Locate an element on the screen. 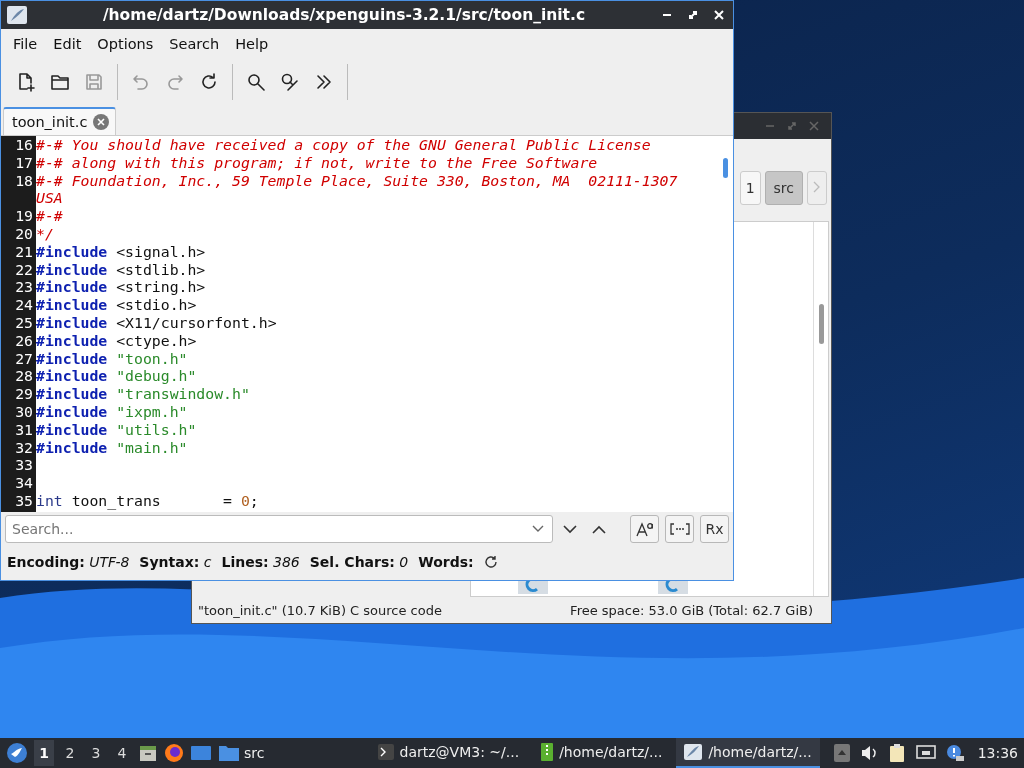  line-number: 31 is located at coordinates (24, 429).